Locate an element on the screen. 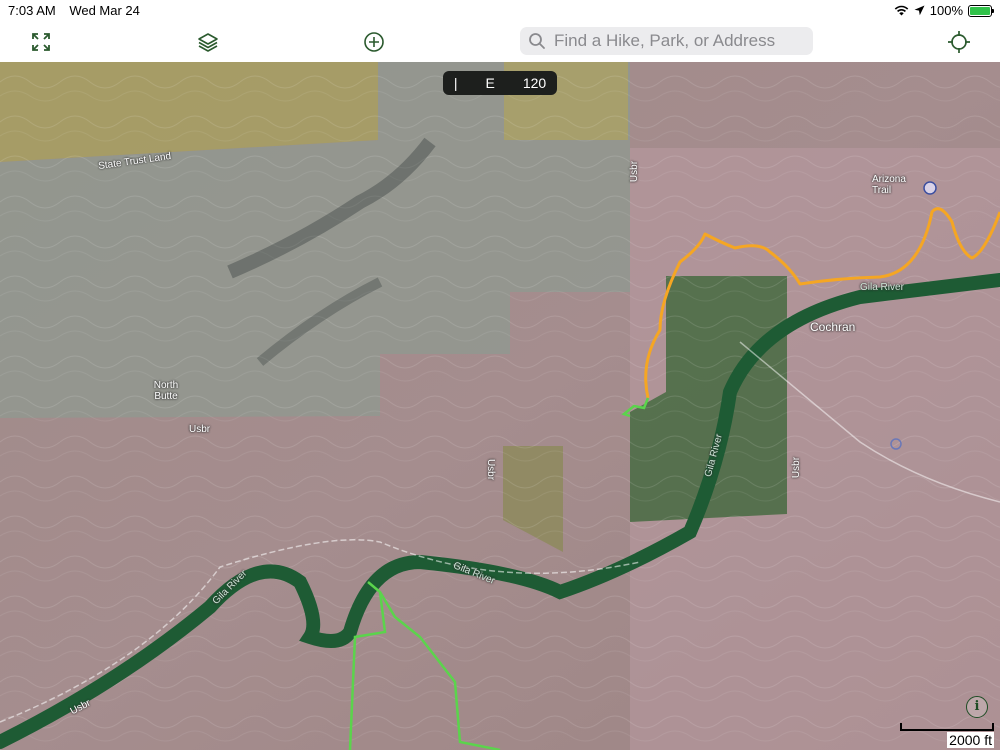 The height and width of the screenshot is (750, 1000). plus-circle-icon is located at coordinates (374, 42).